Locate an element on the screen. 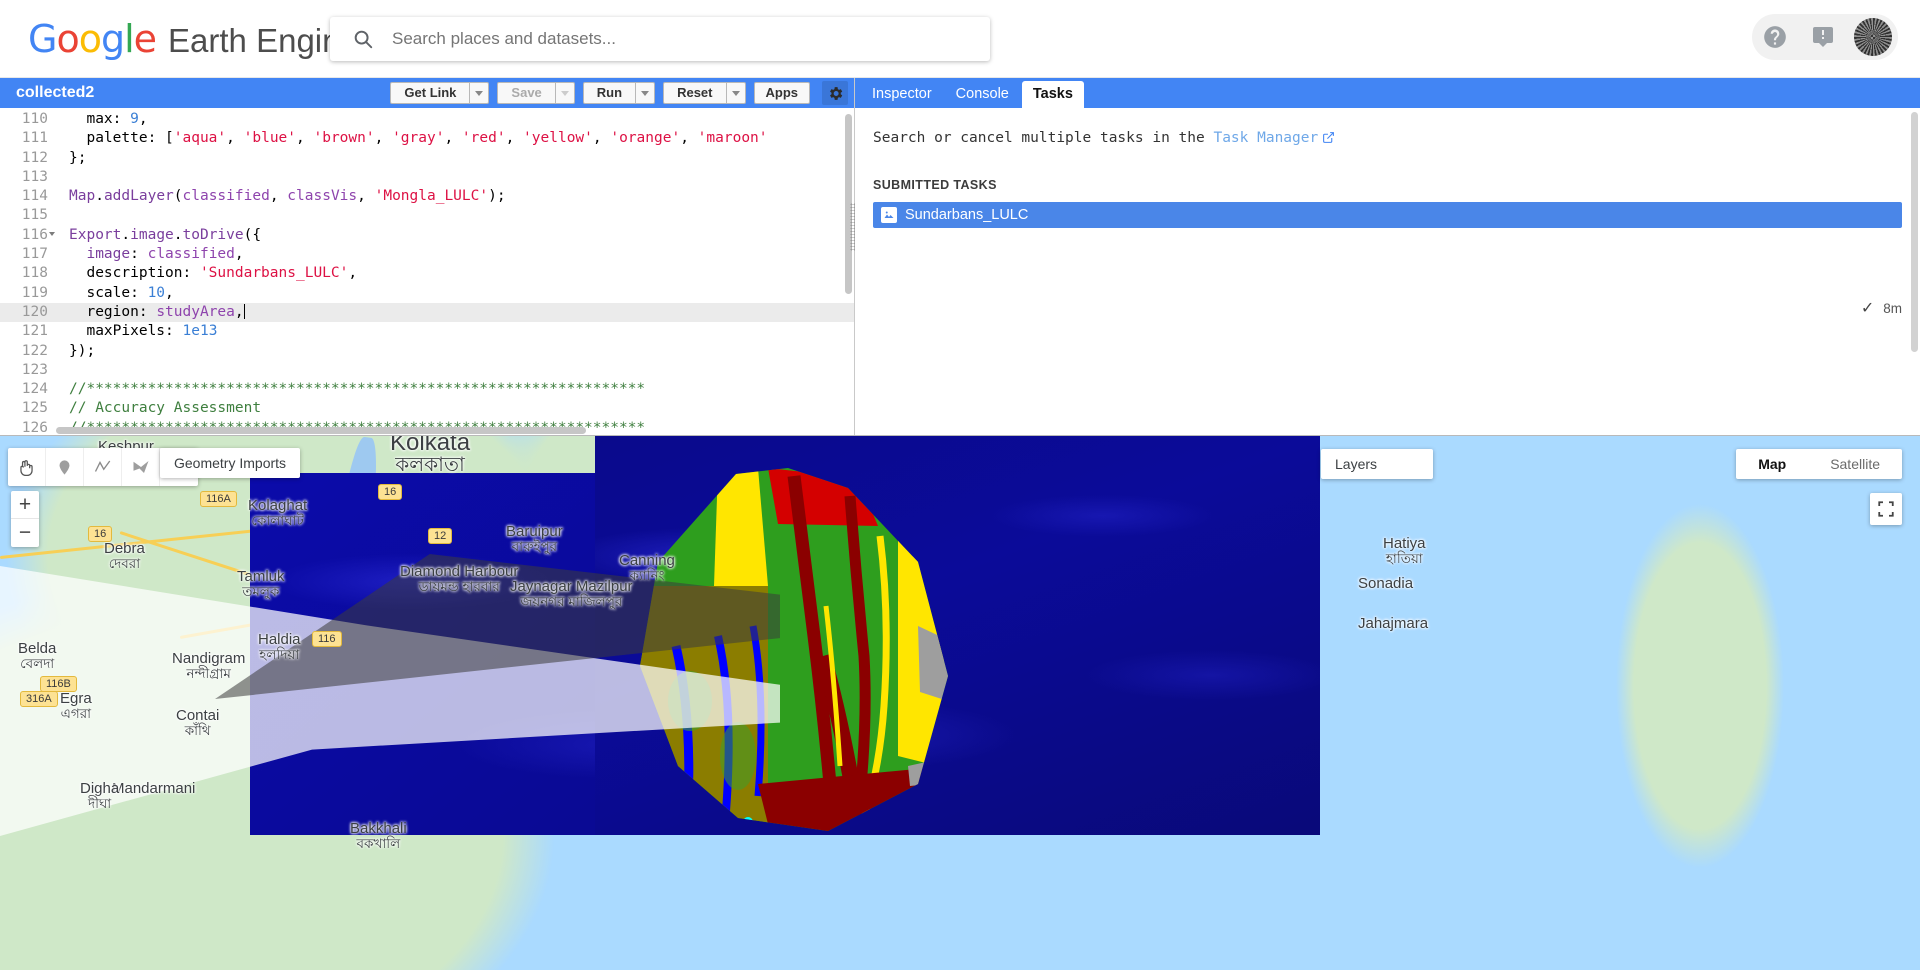 The image size is (1920, 970). table-row: Sundarbans_LULC is located at coordinates (1387, 215).